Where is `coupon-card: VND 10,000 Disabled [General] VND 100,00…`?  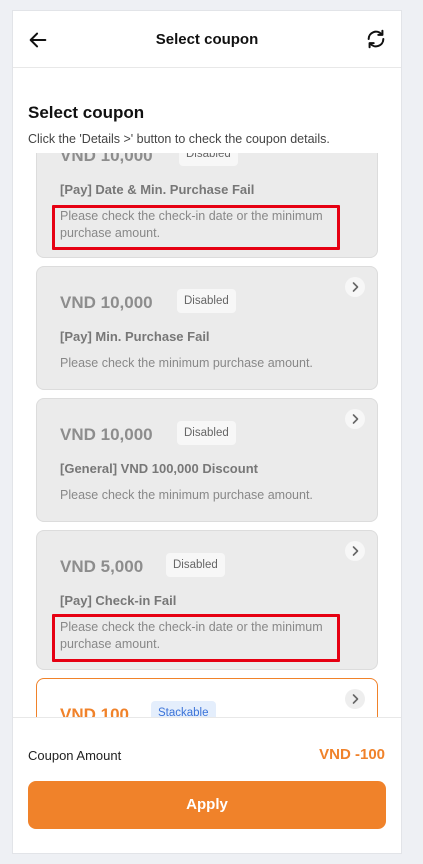 coupon-card: VND 10,000 Disabled [General] VND 100,00… is located at coordinates (207, 460).